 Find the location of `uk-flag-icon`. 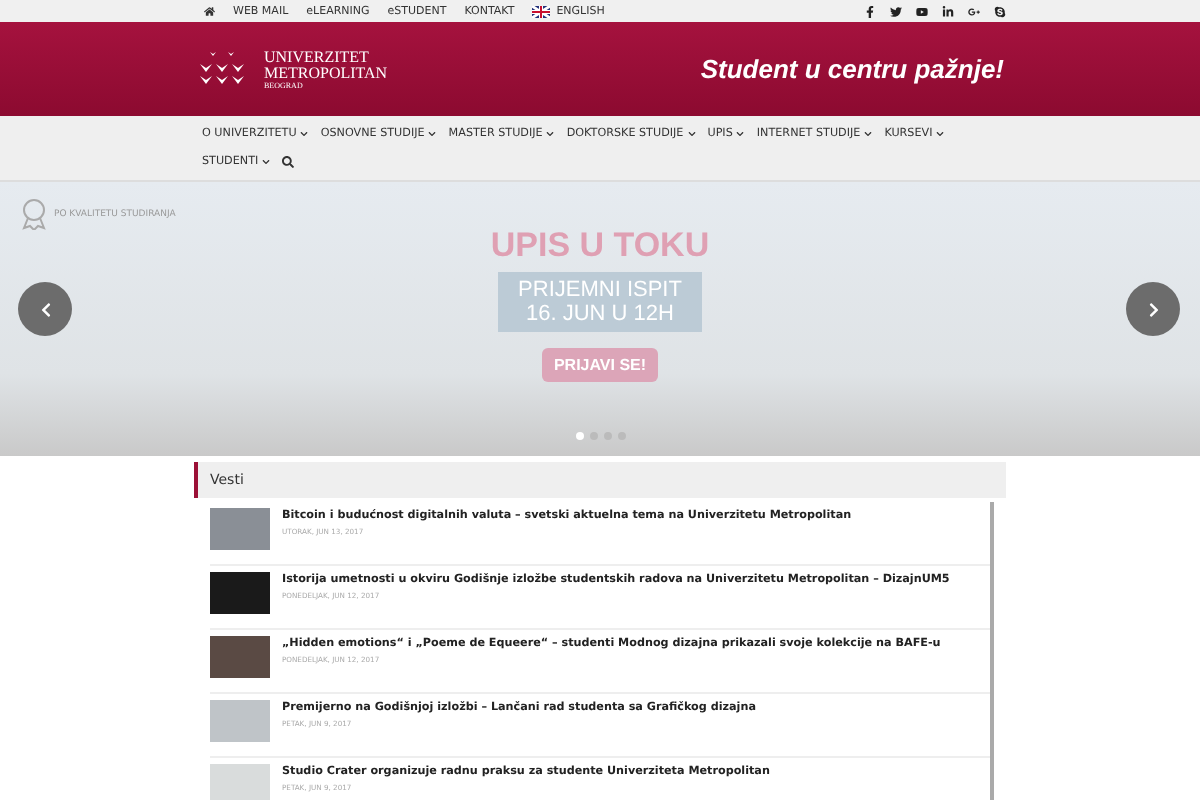

uk-flag-icon is located at coordinates (541, 11).